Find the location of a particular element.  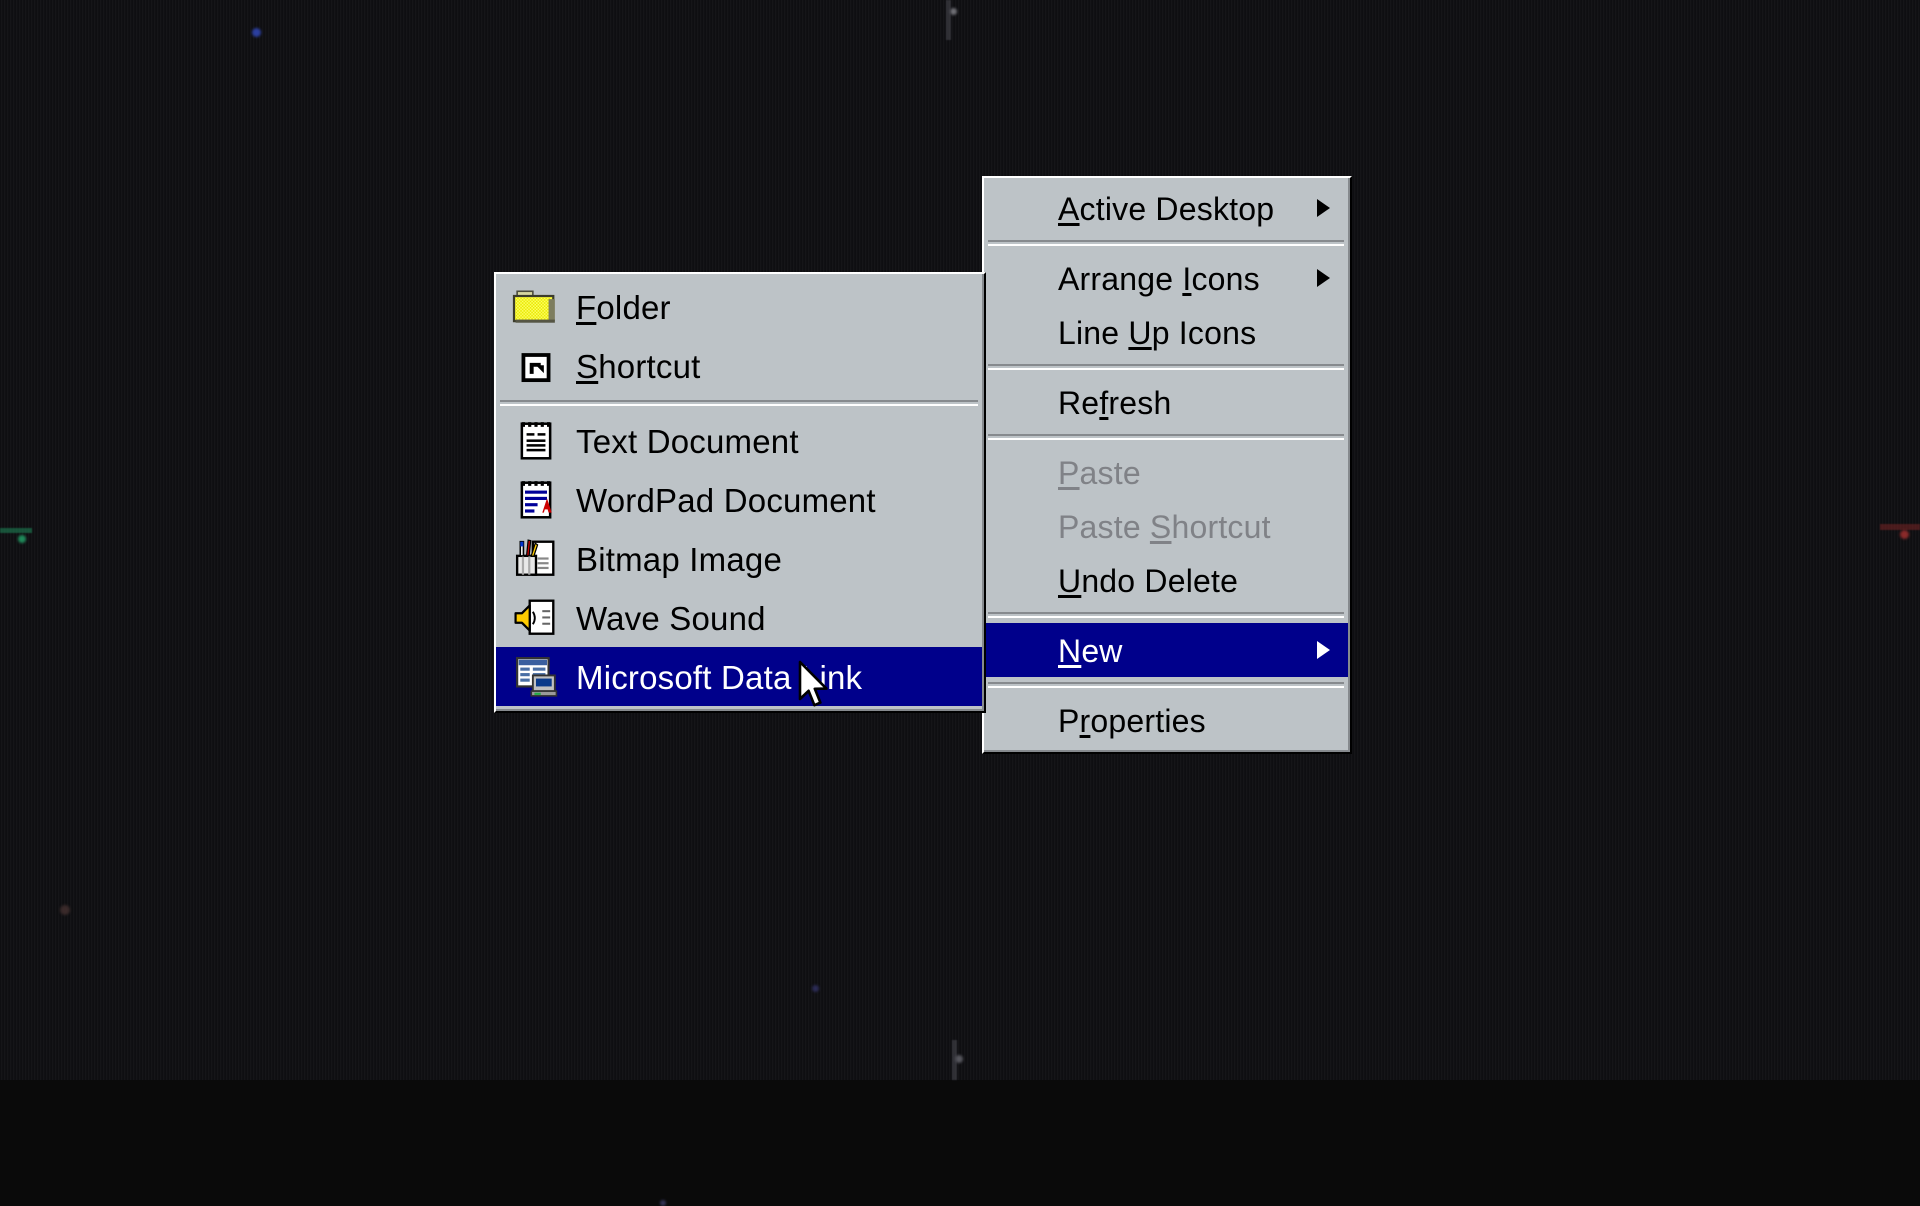

menu-item-undo-delete: Undo Delete is located at coordinates (1166, 580).